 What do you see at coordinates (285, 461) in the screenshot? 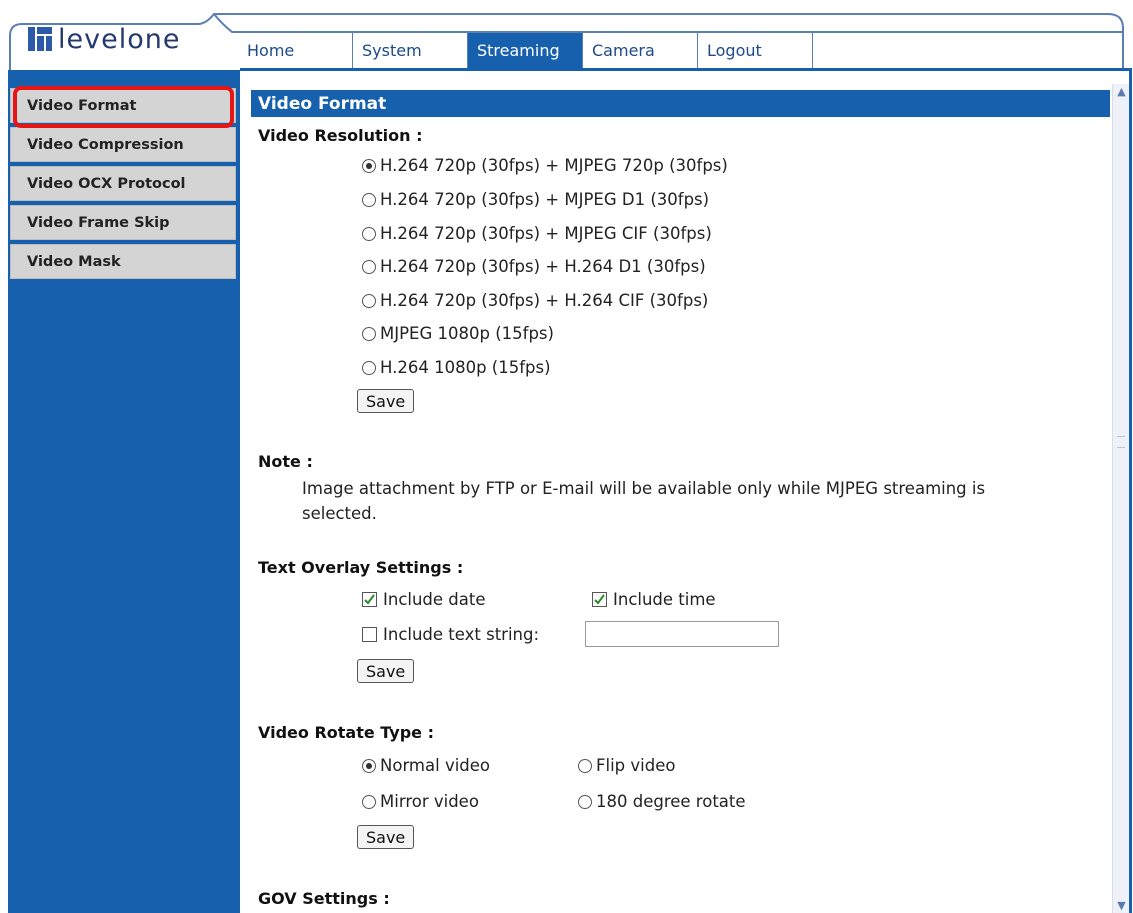
I see `note-label: Note :` at bounding box center [285, 461].